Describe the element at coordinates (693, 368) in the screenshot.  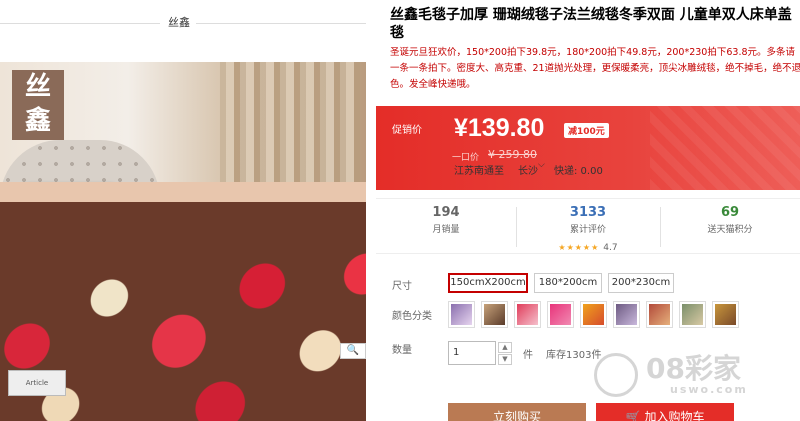
I see `watermark-main: 08彩家` at that location.